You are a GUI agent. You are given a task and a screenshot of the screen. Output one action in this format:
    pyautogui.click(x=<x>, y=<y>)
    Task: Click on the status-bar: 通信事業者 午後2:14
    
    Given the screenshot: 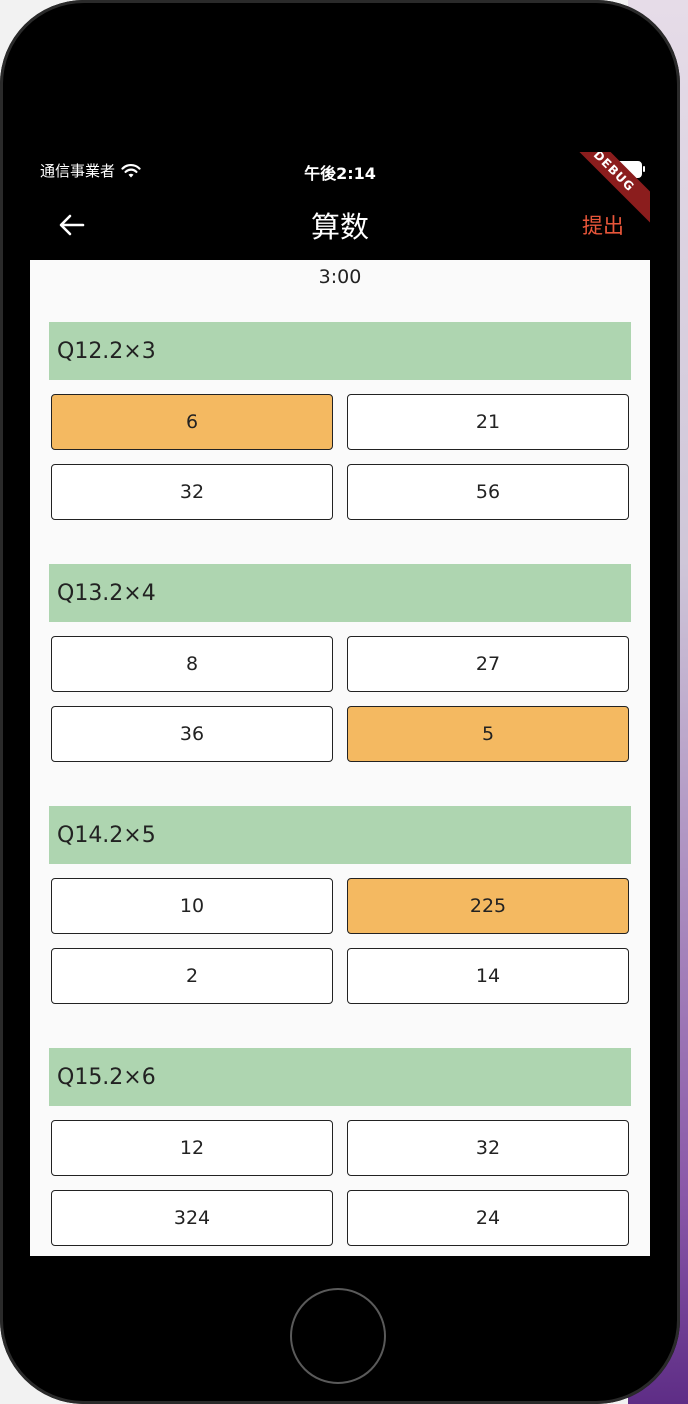 What is the action you would take?
    pyautogui.click(x=340, y=170)
    